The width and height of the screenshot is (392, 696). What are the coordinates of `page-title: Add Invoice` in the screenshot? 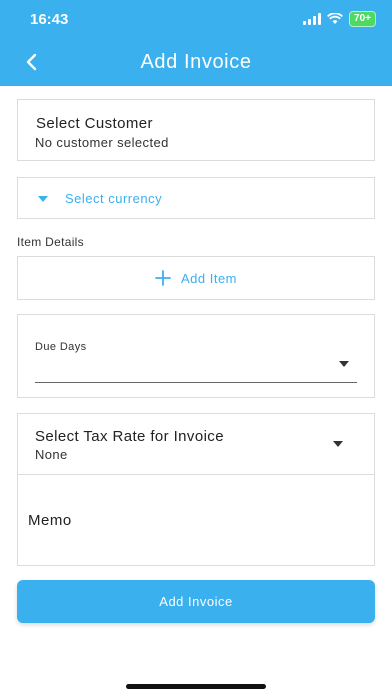 It's located at (196, 62).